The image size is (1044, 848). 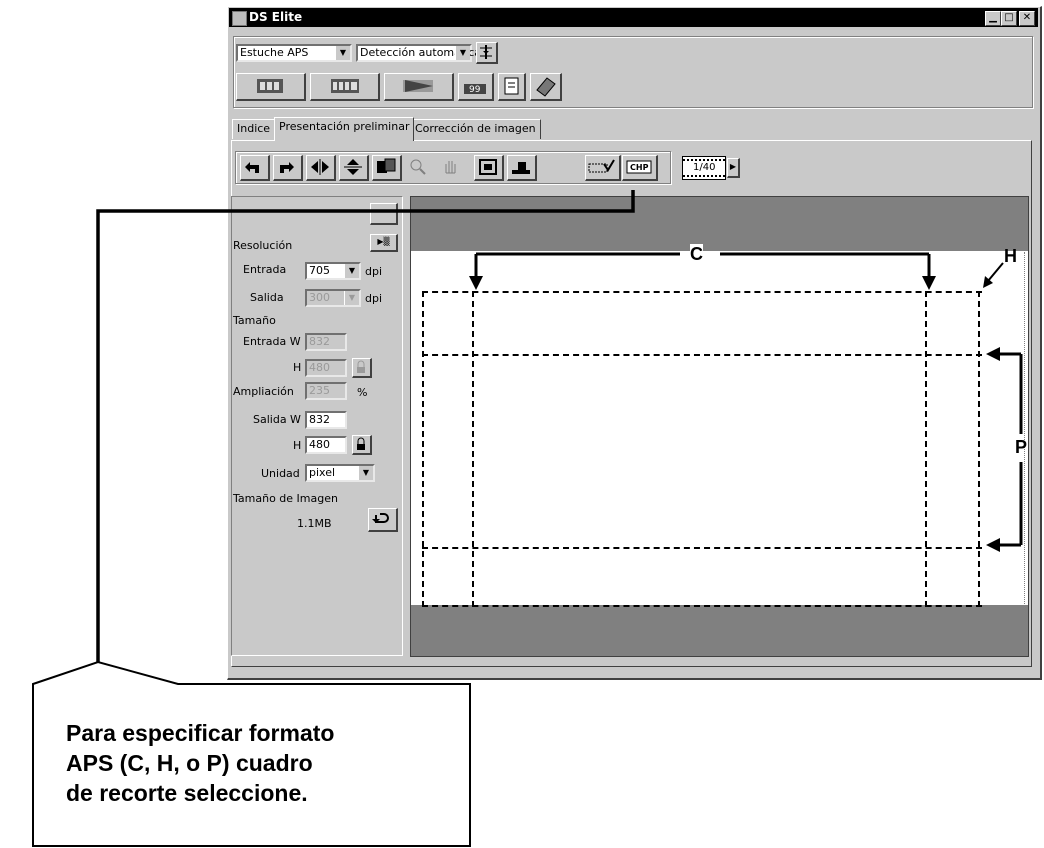 I want to click on p-label: P, so click(x=1021, y=447).